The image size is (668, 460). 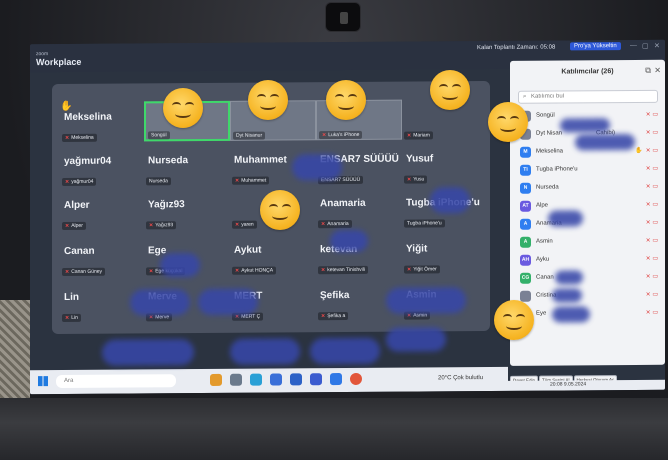 What do you see at coordinates (248, 250) in the screenshot?
I see `participant-tile-name: Aykut` at bounding box center [248, 250].